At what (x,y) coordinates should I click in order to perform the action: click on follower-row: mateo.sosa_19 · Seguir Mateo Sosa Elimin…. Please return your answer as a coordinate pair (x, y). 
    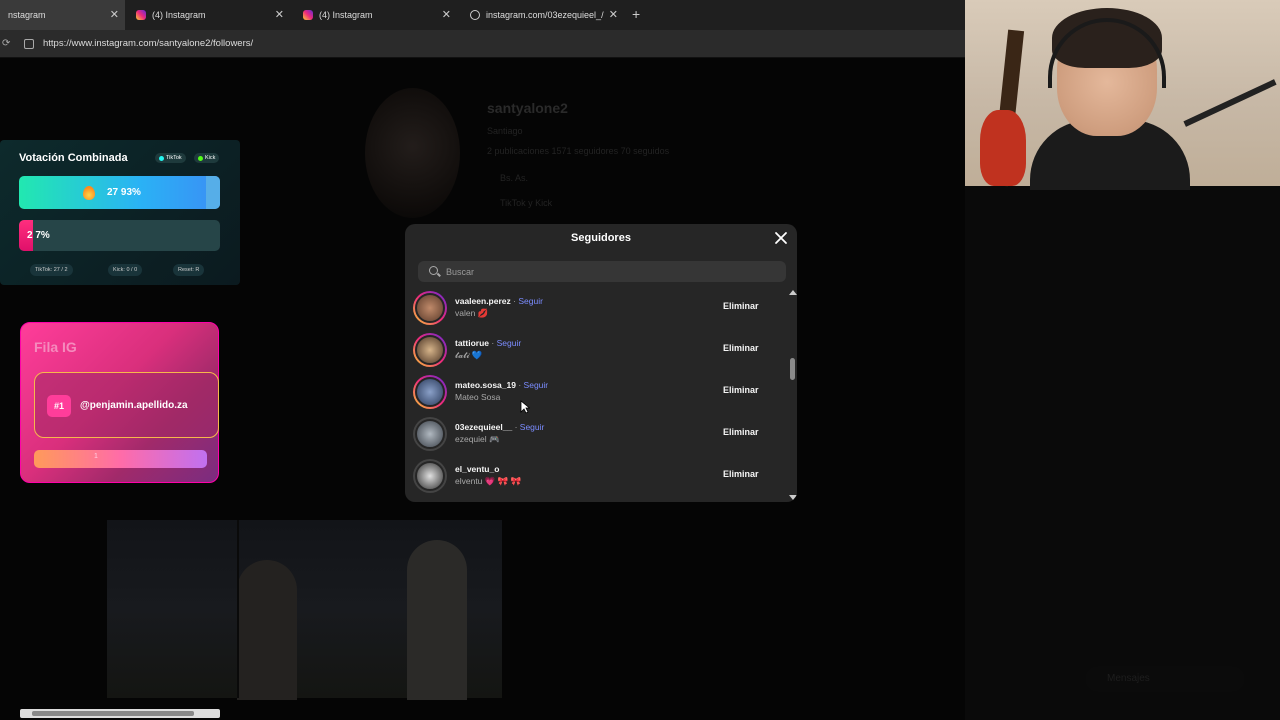
    Looking at the image, I should click on (597, 393).